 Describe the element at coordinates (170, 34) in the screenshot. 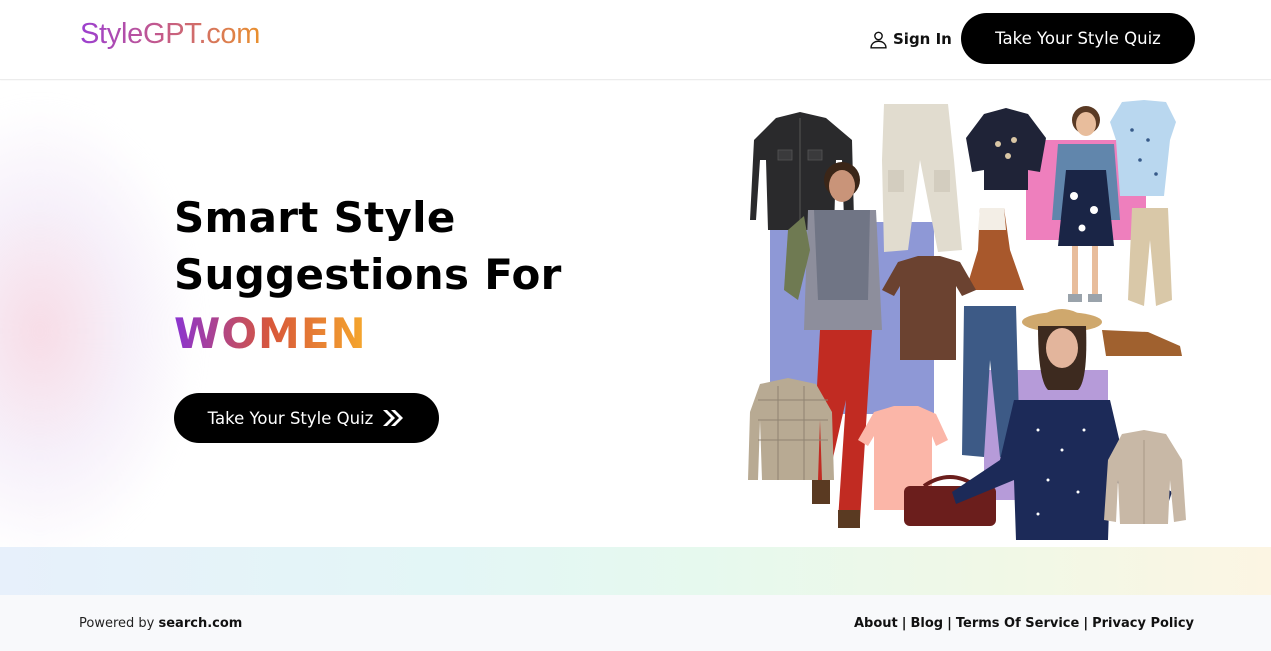

I see `site-logo: StyleGPT.com` at that location.